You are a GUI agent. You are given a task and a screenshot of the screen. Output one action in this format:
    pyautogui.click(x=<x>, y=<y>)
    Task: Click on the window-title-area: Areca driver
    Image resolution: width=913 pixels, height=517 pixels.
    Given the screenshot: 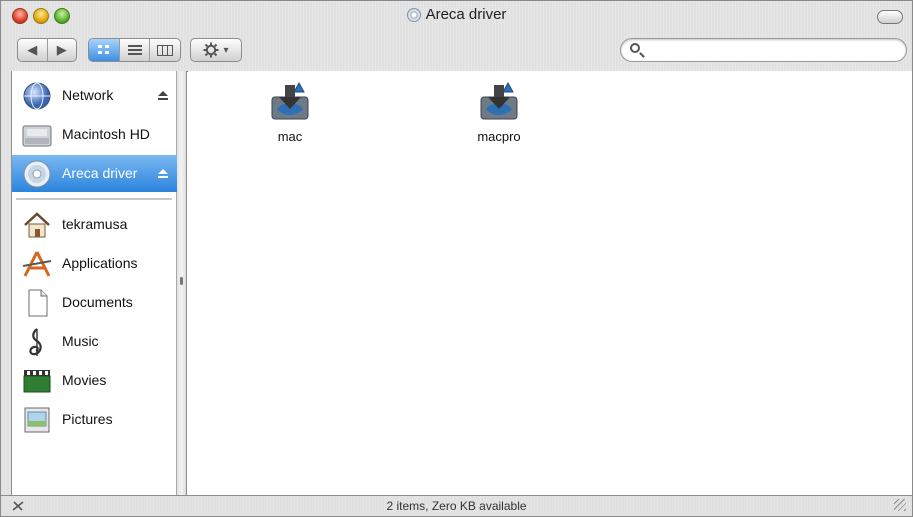 What is the action you would take?
    pyautogui.click(x=456, y=16)
    